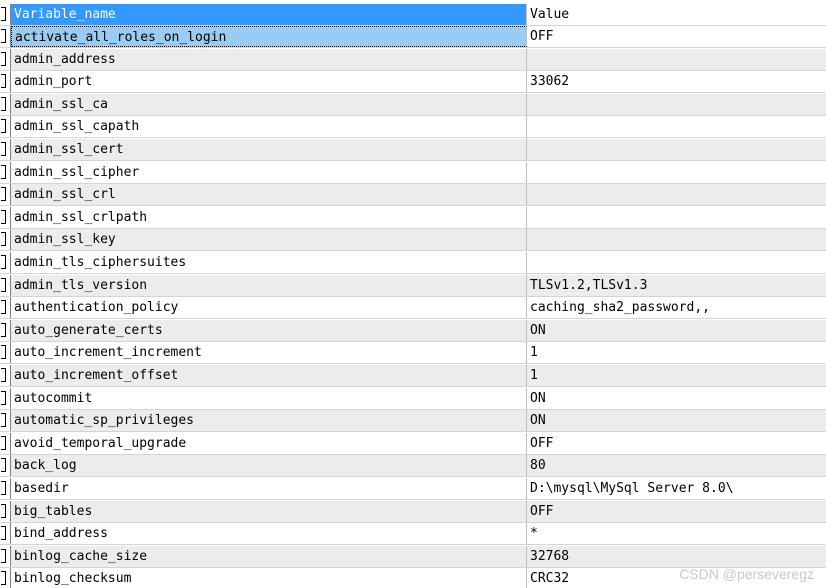 This screenshot has width=826, height=588. I want to click on table-row: admin_address, so click(413, 60).